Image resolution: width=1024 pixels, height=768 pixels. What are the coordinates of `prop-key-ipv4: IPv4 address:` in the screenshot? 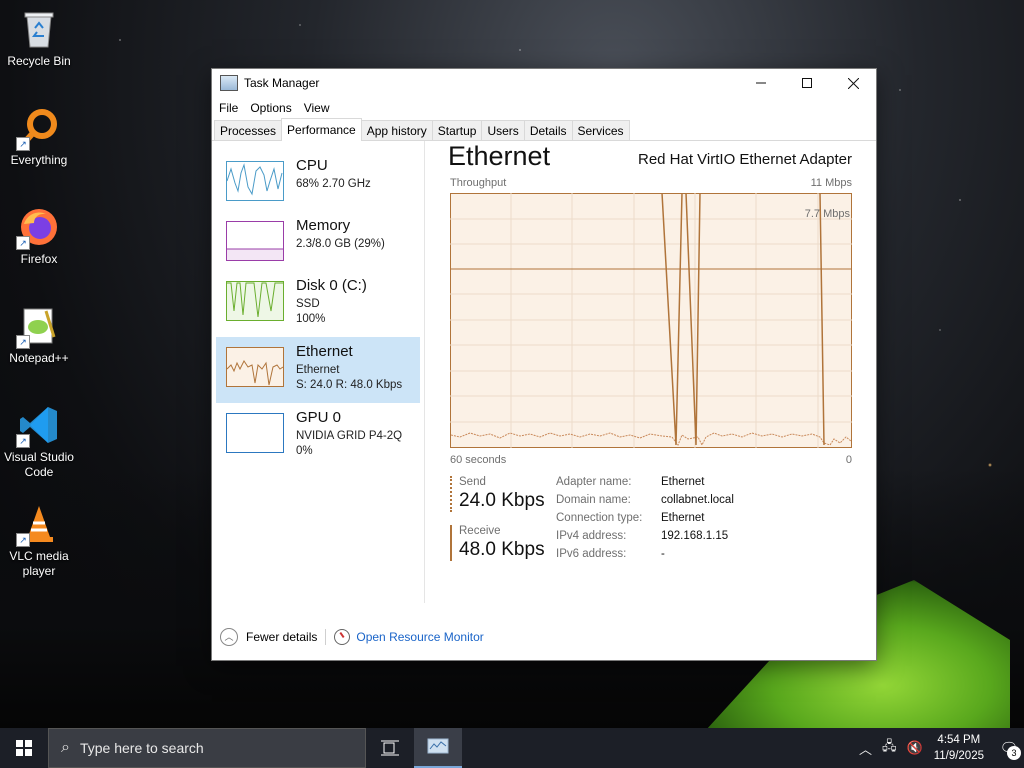 It's located at (591, 536).